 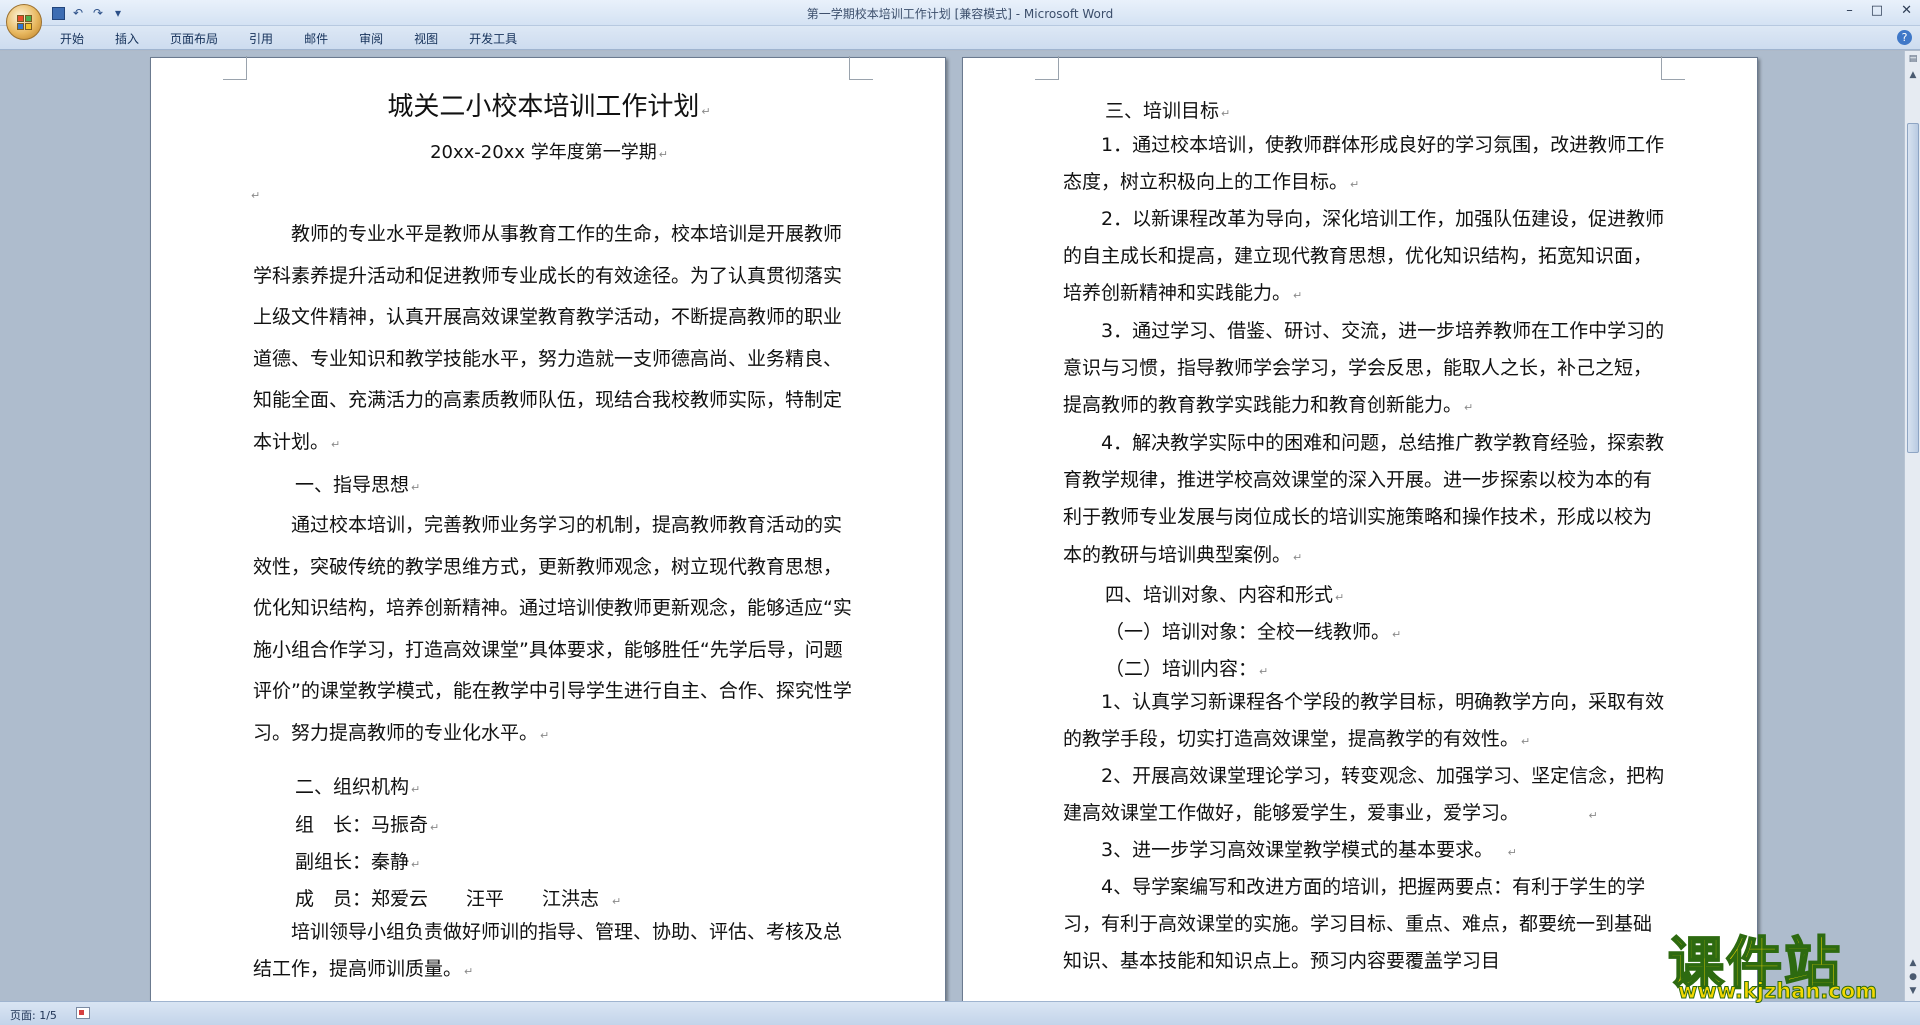 What do you see at coordinates (1181, 669) in the screenshot?
I see `training-content-heading: （二）培训内容：` at bounding box center [1181, 669].